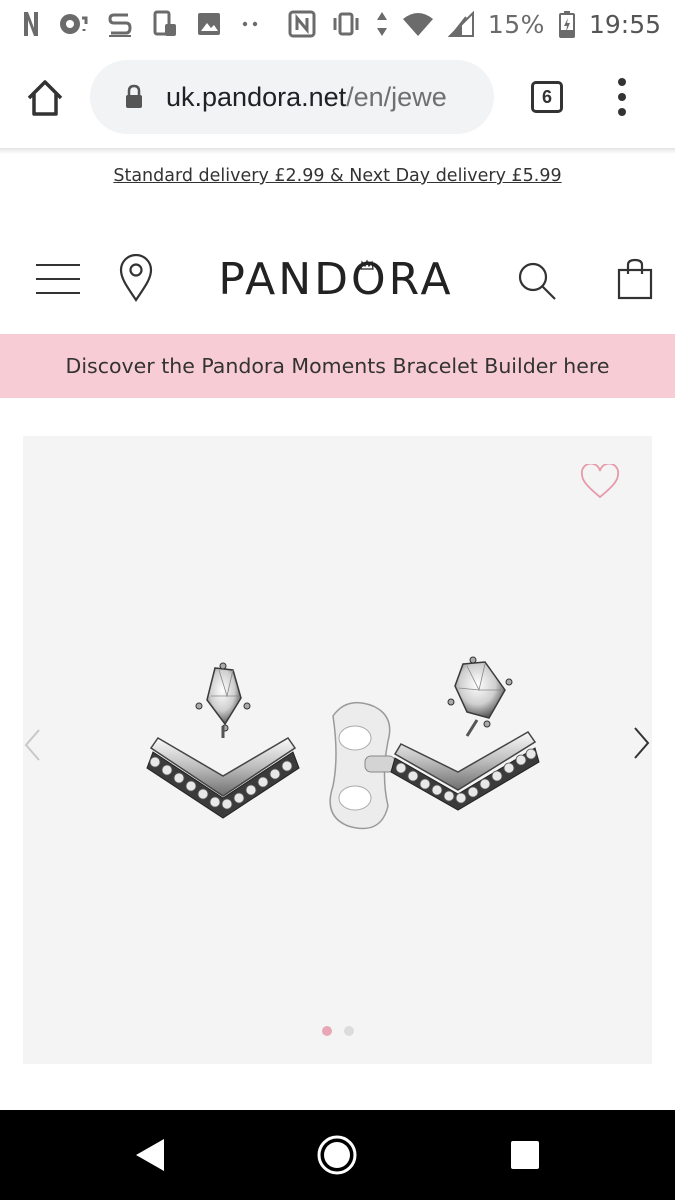 The image size is (675, 1200). Describe the element at coordinates (45, 98) in the screenshot. I see `home-icon` at that location.